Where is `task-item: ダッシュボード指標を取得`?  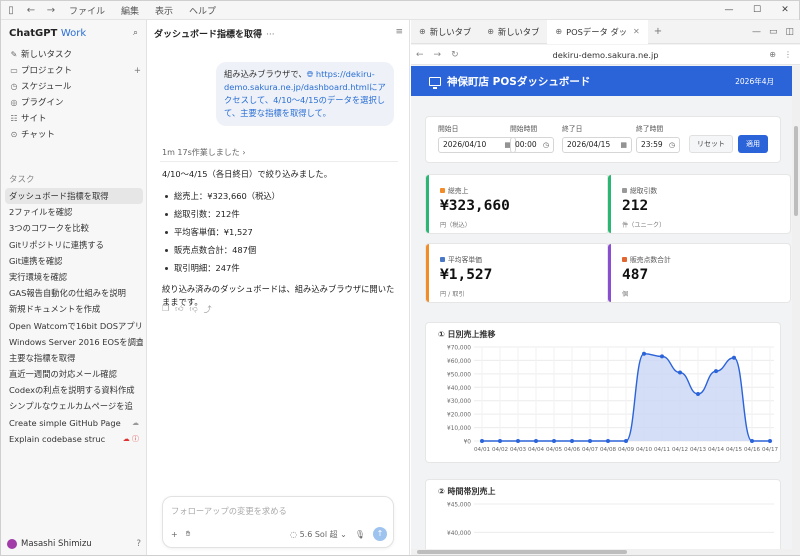
task-item: ダッシュボード指標を取得 is located at coordinates (74, 196).